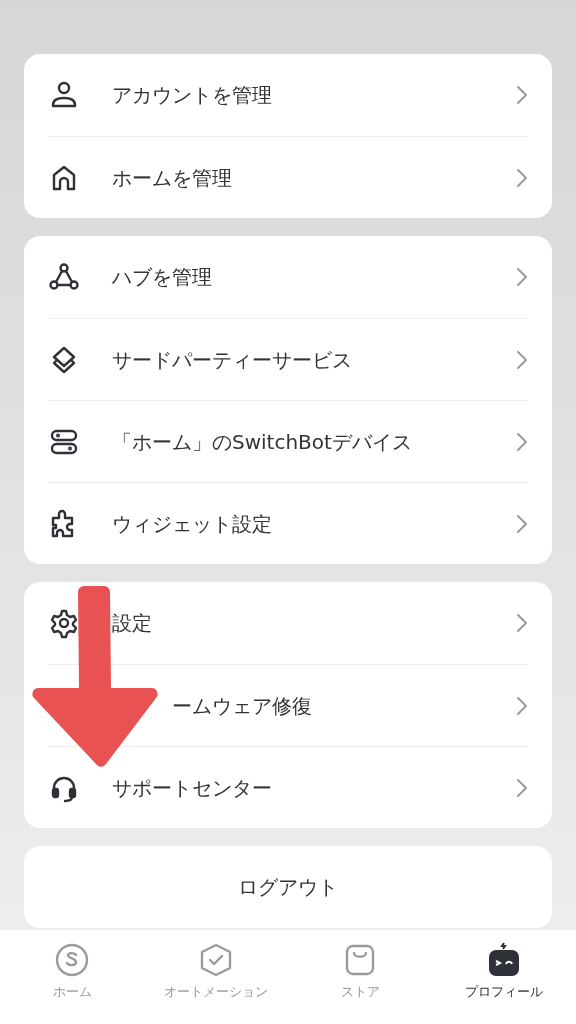  Describe the element at coordinates (504, 992) in the screenshot. I see `tab-label: プロフィール` at that location.